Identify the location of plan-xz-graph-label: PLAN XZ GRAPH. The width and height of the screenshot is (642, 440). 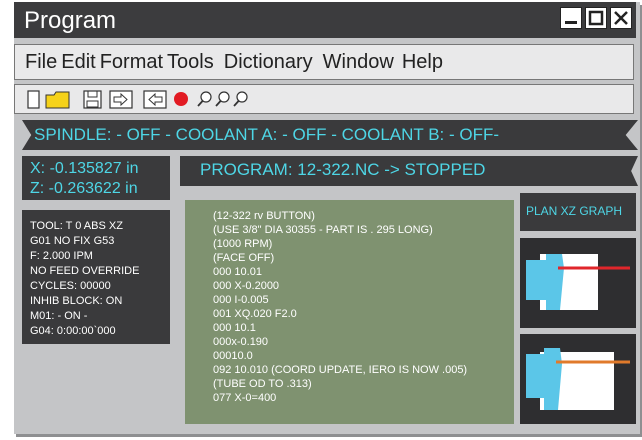
(574, 211).